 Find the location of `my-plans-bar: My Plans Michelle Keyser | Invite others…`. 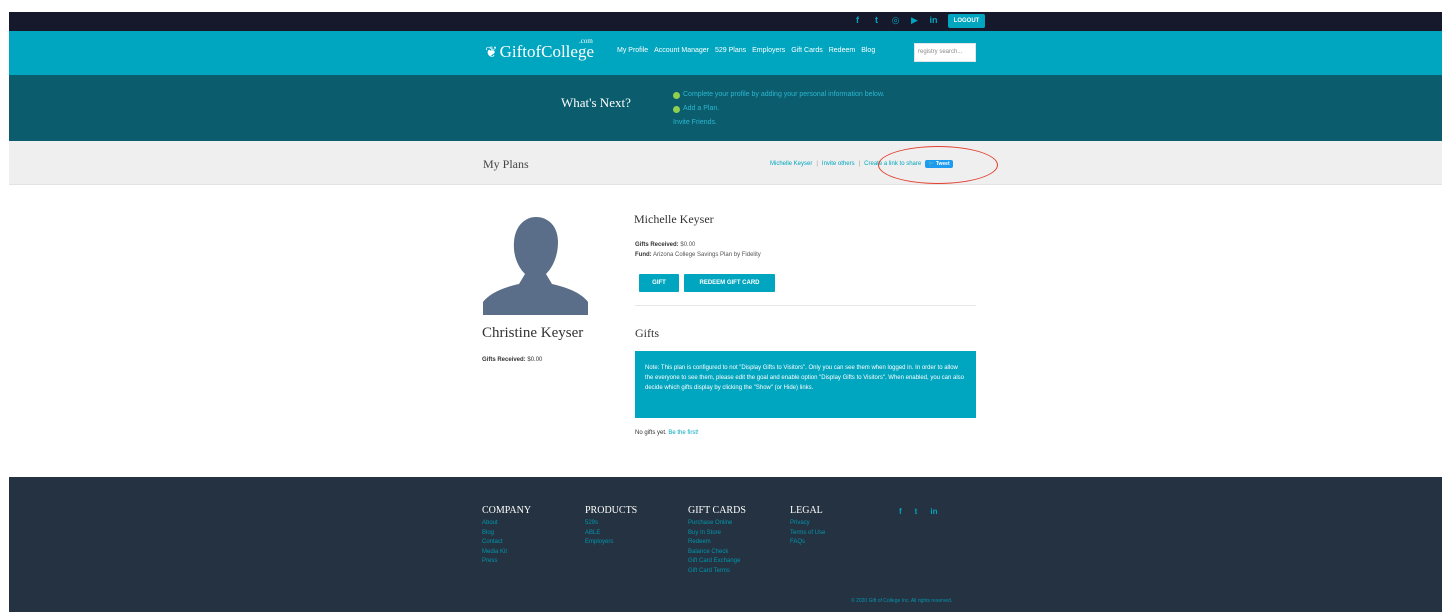

my-plans-bar: My Plans Michelle Keyser | Invite others… is located at coordinates (725, 163).